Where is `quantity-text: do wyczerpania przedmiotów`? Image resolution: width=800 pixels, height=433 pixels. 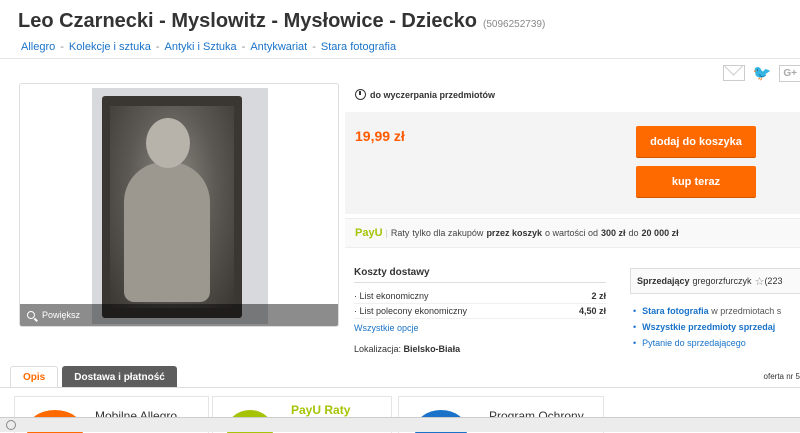
quantity-text: do wyczerpania przedmiotów is located at coordinates (433, 94).